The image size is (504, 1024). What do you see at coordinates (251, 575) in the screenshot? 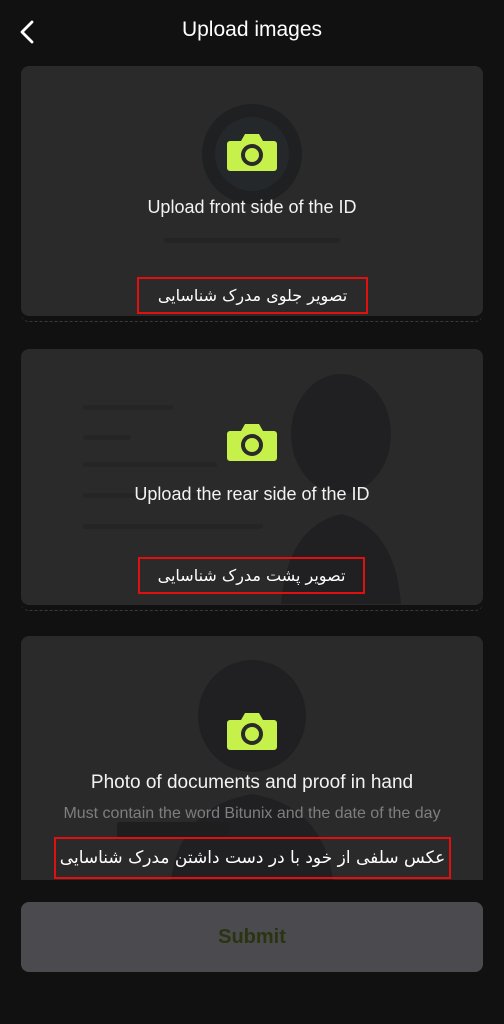
I see `rear-annotation-box: تصویر پشت مدرک شناسایی` at bounding box center [251, 575].